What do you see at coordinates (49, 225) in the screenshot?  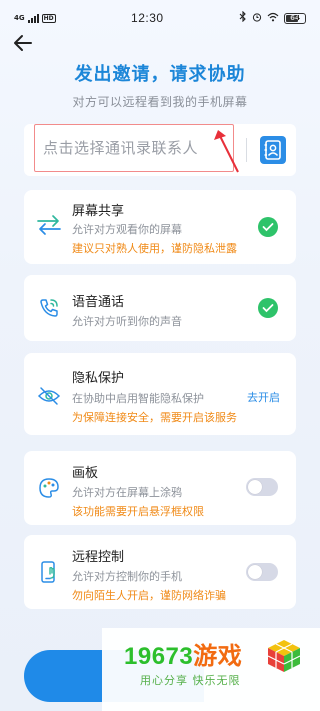 I see `swap-arrows-icon` at bounding box center [49, 225].